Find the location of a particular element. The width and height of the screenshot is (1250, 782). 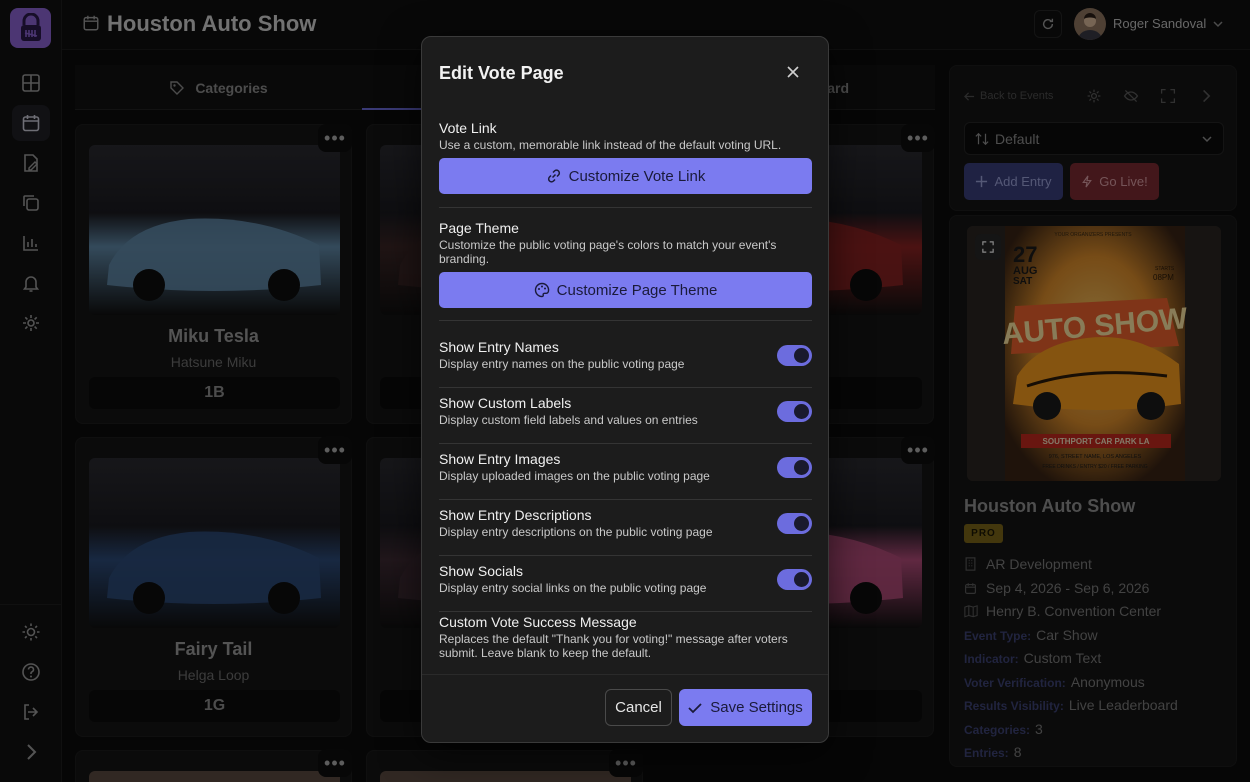

dialog-title: Edit Vote Page is located at coordinates (501, 73).